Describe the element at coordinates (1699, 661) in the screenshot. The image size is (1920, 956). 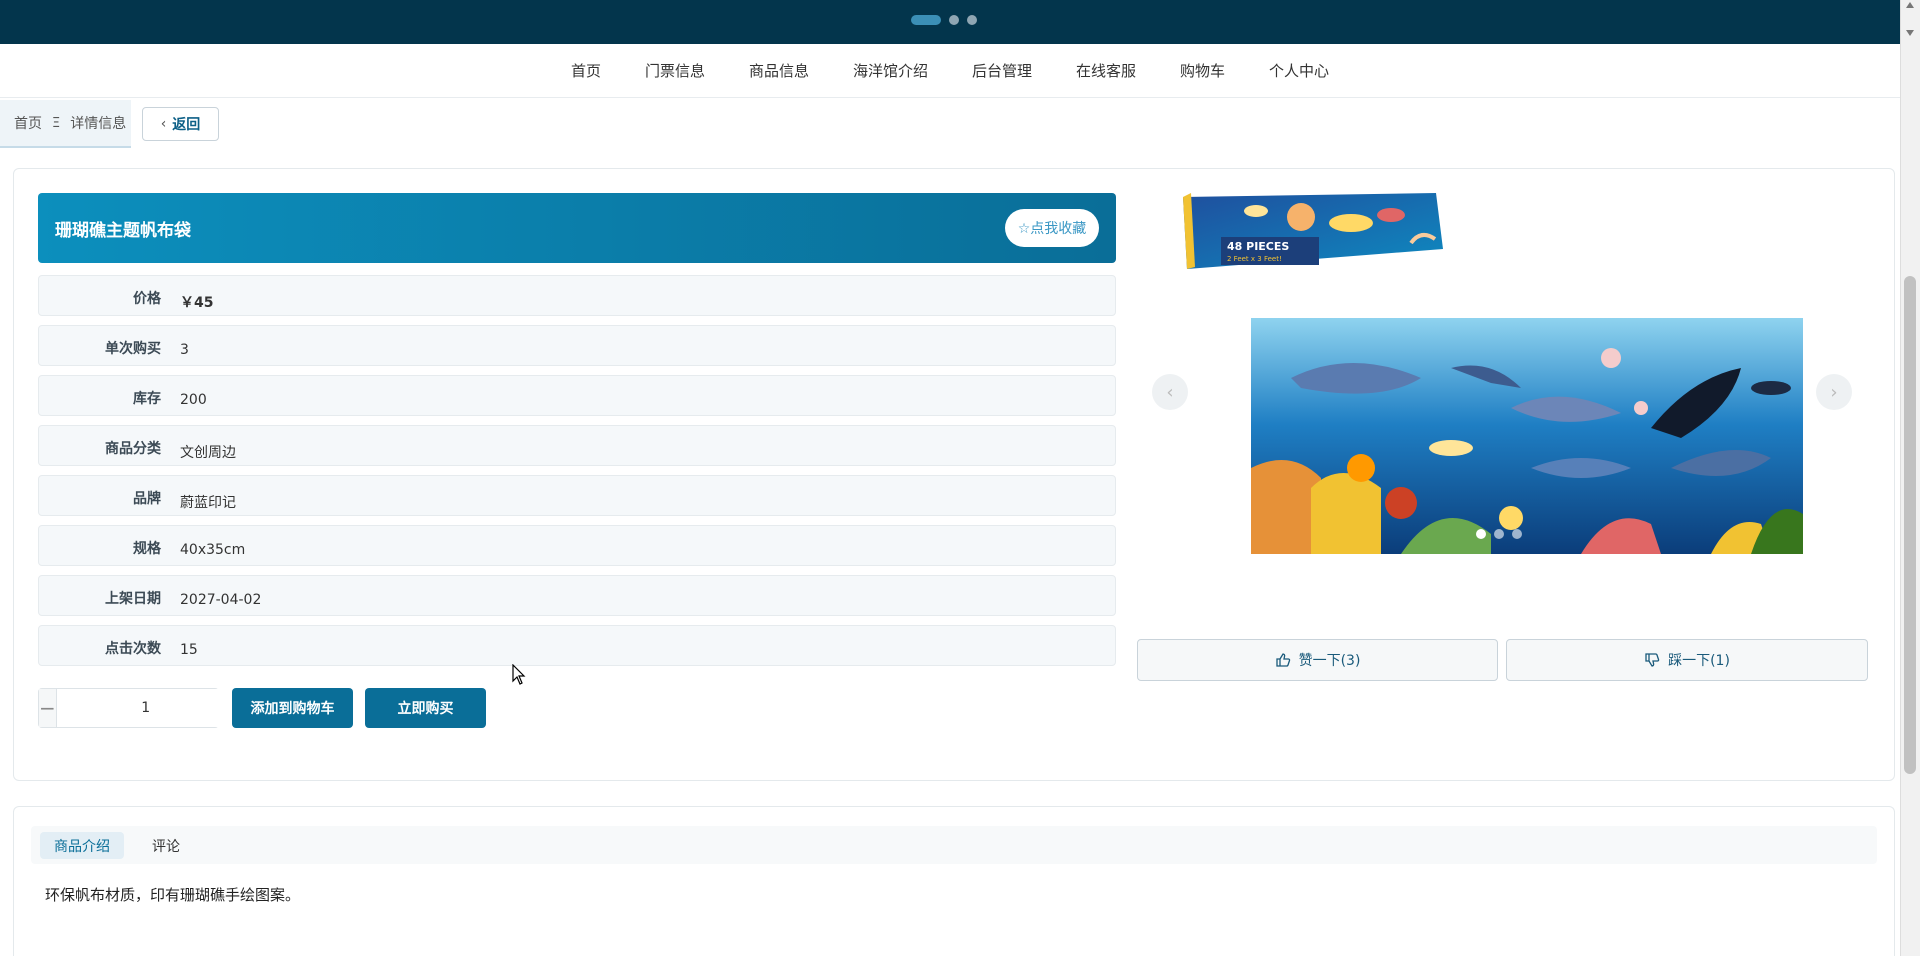
I see `dislike-label: 踩一下(1)` at that location.